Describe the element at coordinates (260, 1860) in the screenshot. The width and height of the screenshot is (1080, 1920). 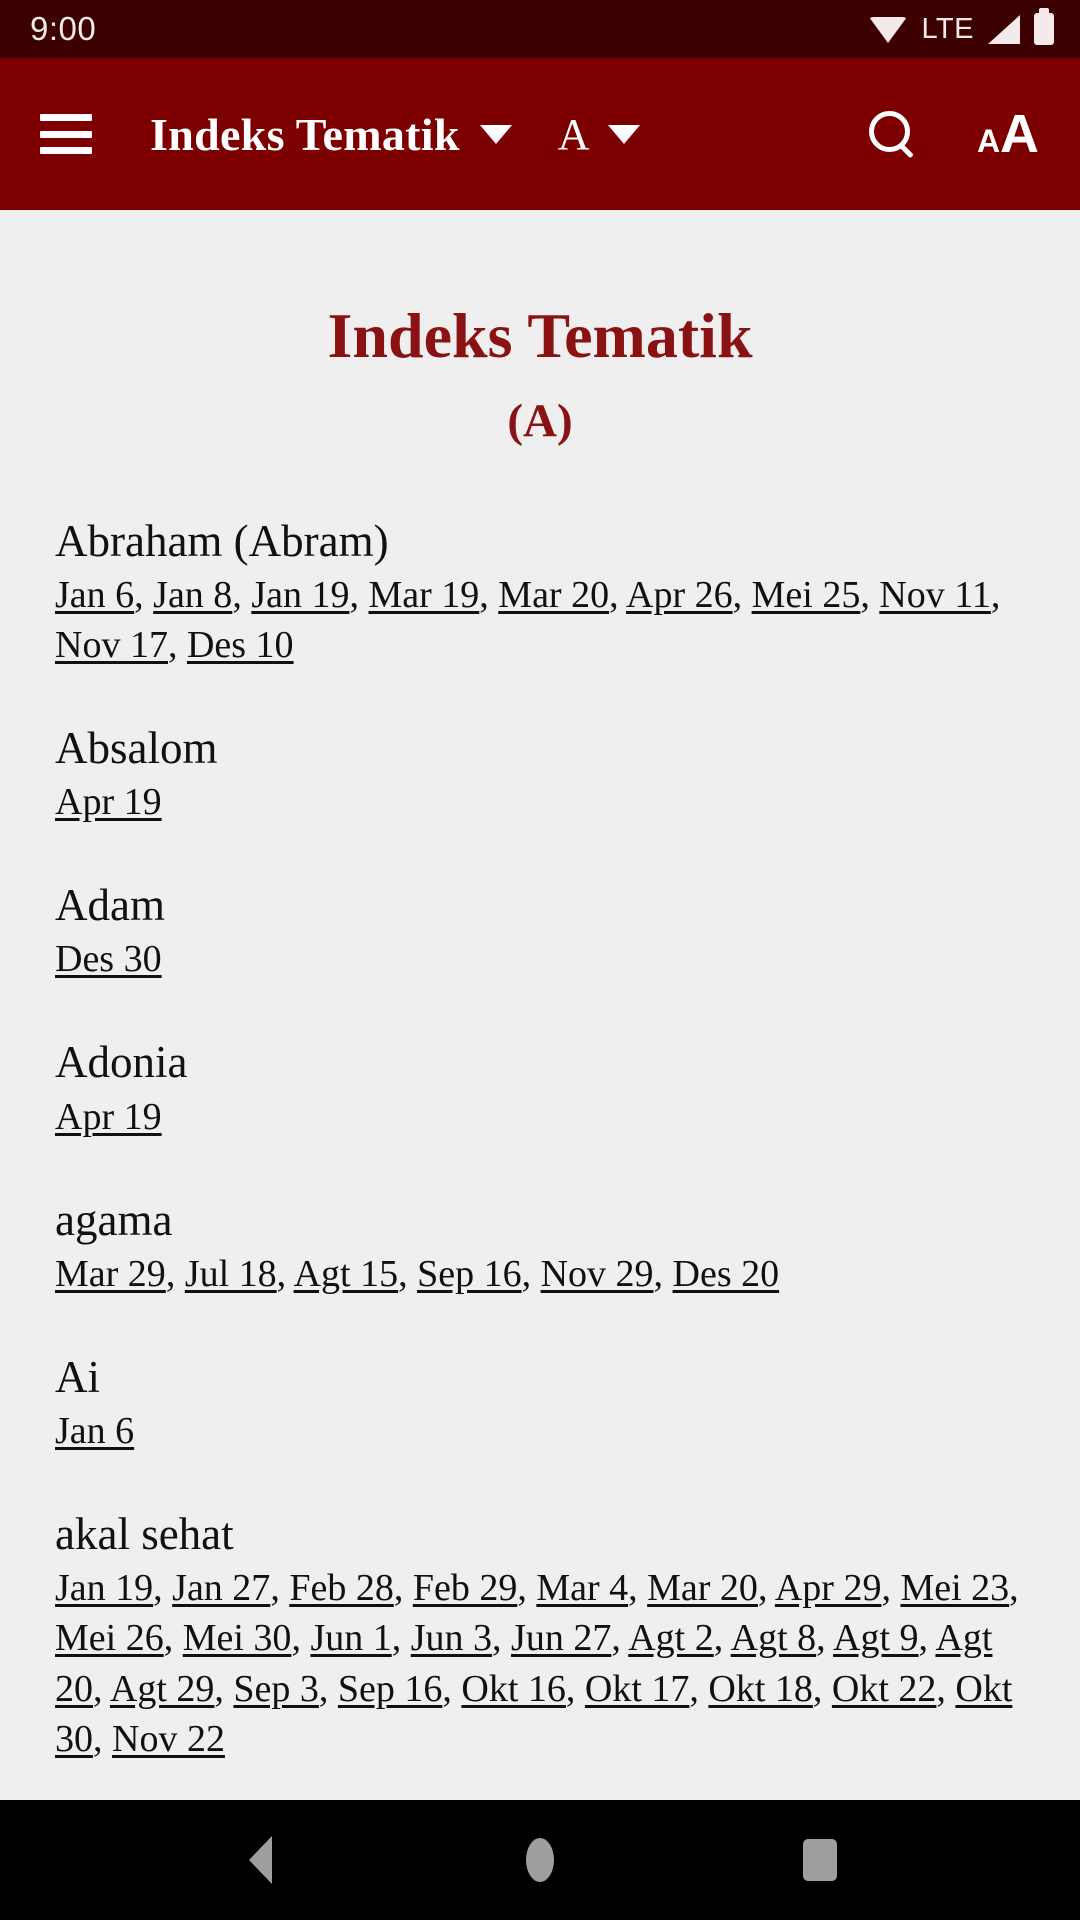
I see `nav-back-button` at that location.